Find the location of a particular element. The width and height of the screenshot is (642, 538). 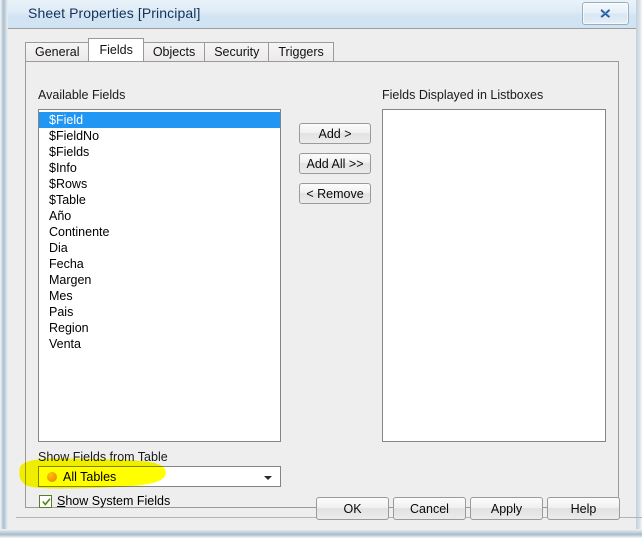

window-frame-right is located at coordinates (639, 269).